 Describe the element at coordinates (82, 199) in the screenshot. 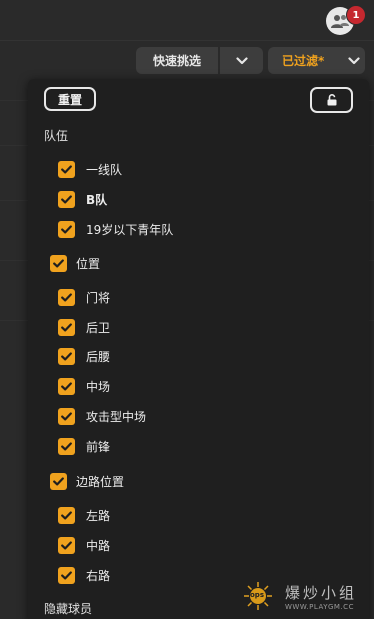

I see `checkbox-row: B队` at that location.